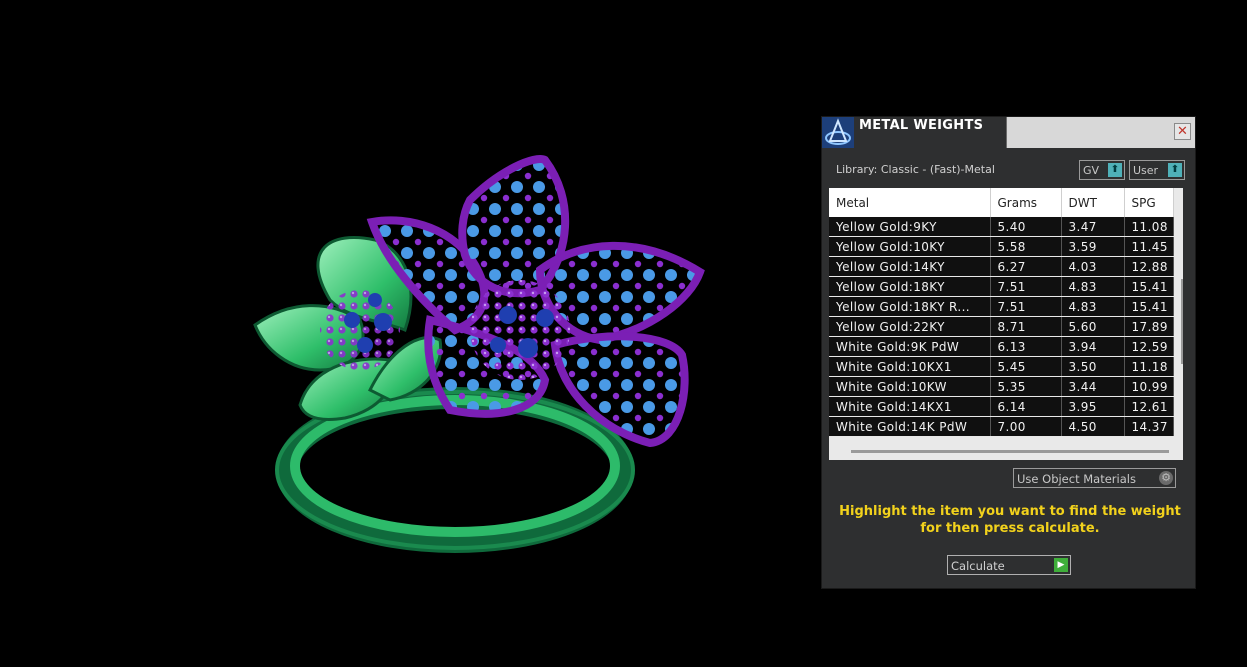 The height and width of the screenshot is (667, 1247). I want to click on cell-dwt: 3.95, so click(1093, 406).